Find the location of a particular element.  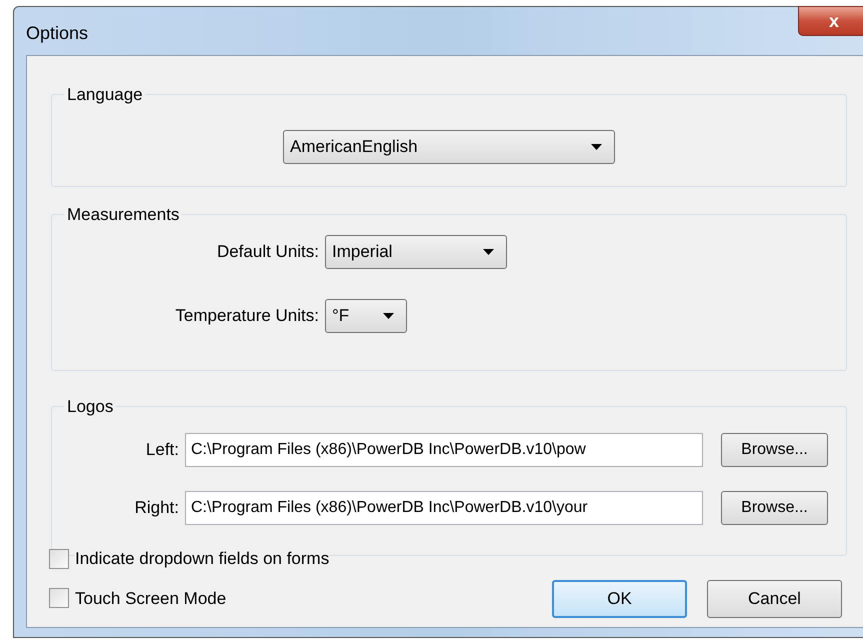

ok-button: OK is located at coordinates (619, 599).